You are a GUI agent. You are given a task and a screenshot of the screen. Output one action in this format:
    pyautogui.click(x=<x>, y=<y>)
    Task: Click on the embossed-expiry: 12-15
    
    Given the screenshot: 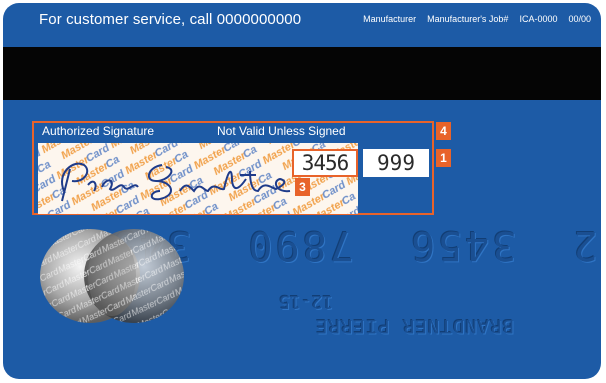 What is the action you would take?
    pyautogui.click(x=306, y=301)
    